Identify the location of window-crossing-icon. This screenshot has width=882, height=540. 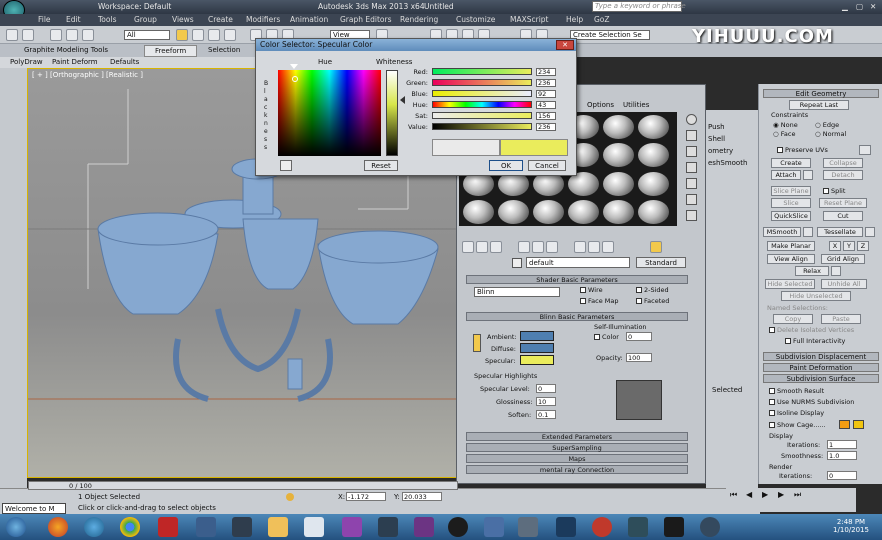
(230, 35).